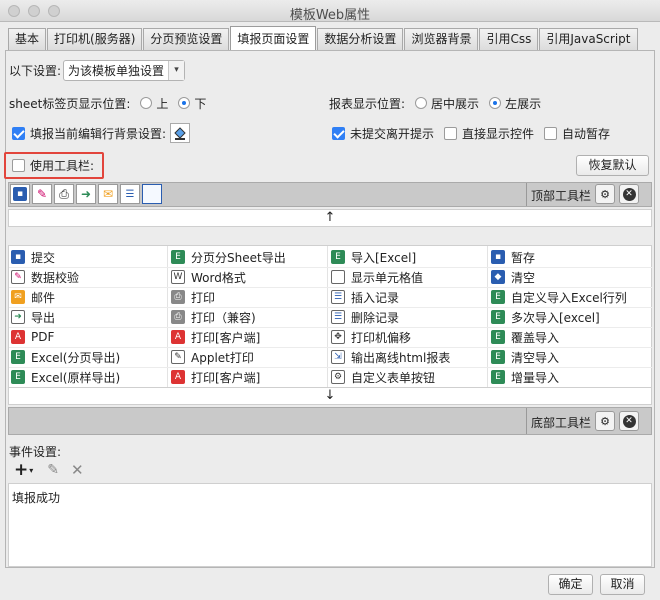  I want to click on move-up-button: ↑, so click(330, 218).